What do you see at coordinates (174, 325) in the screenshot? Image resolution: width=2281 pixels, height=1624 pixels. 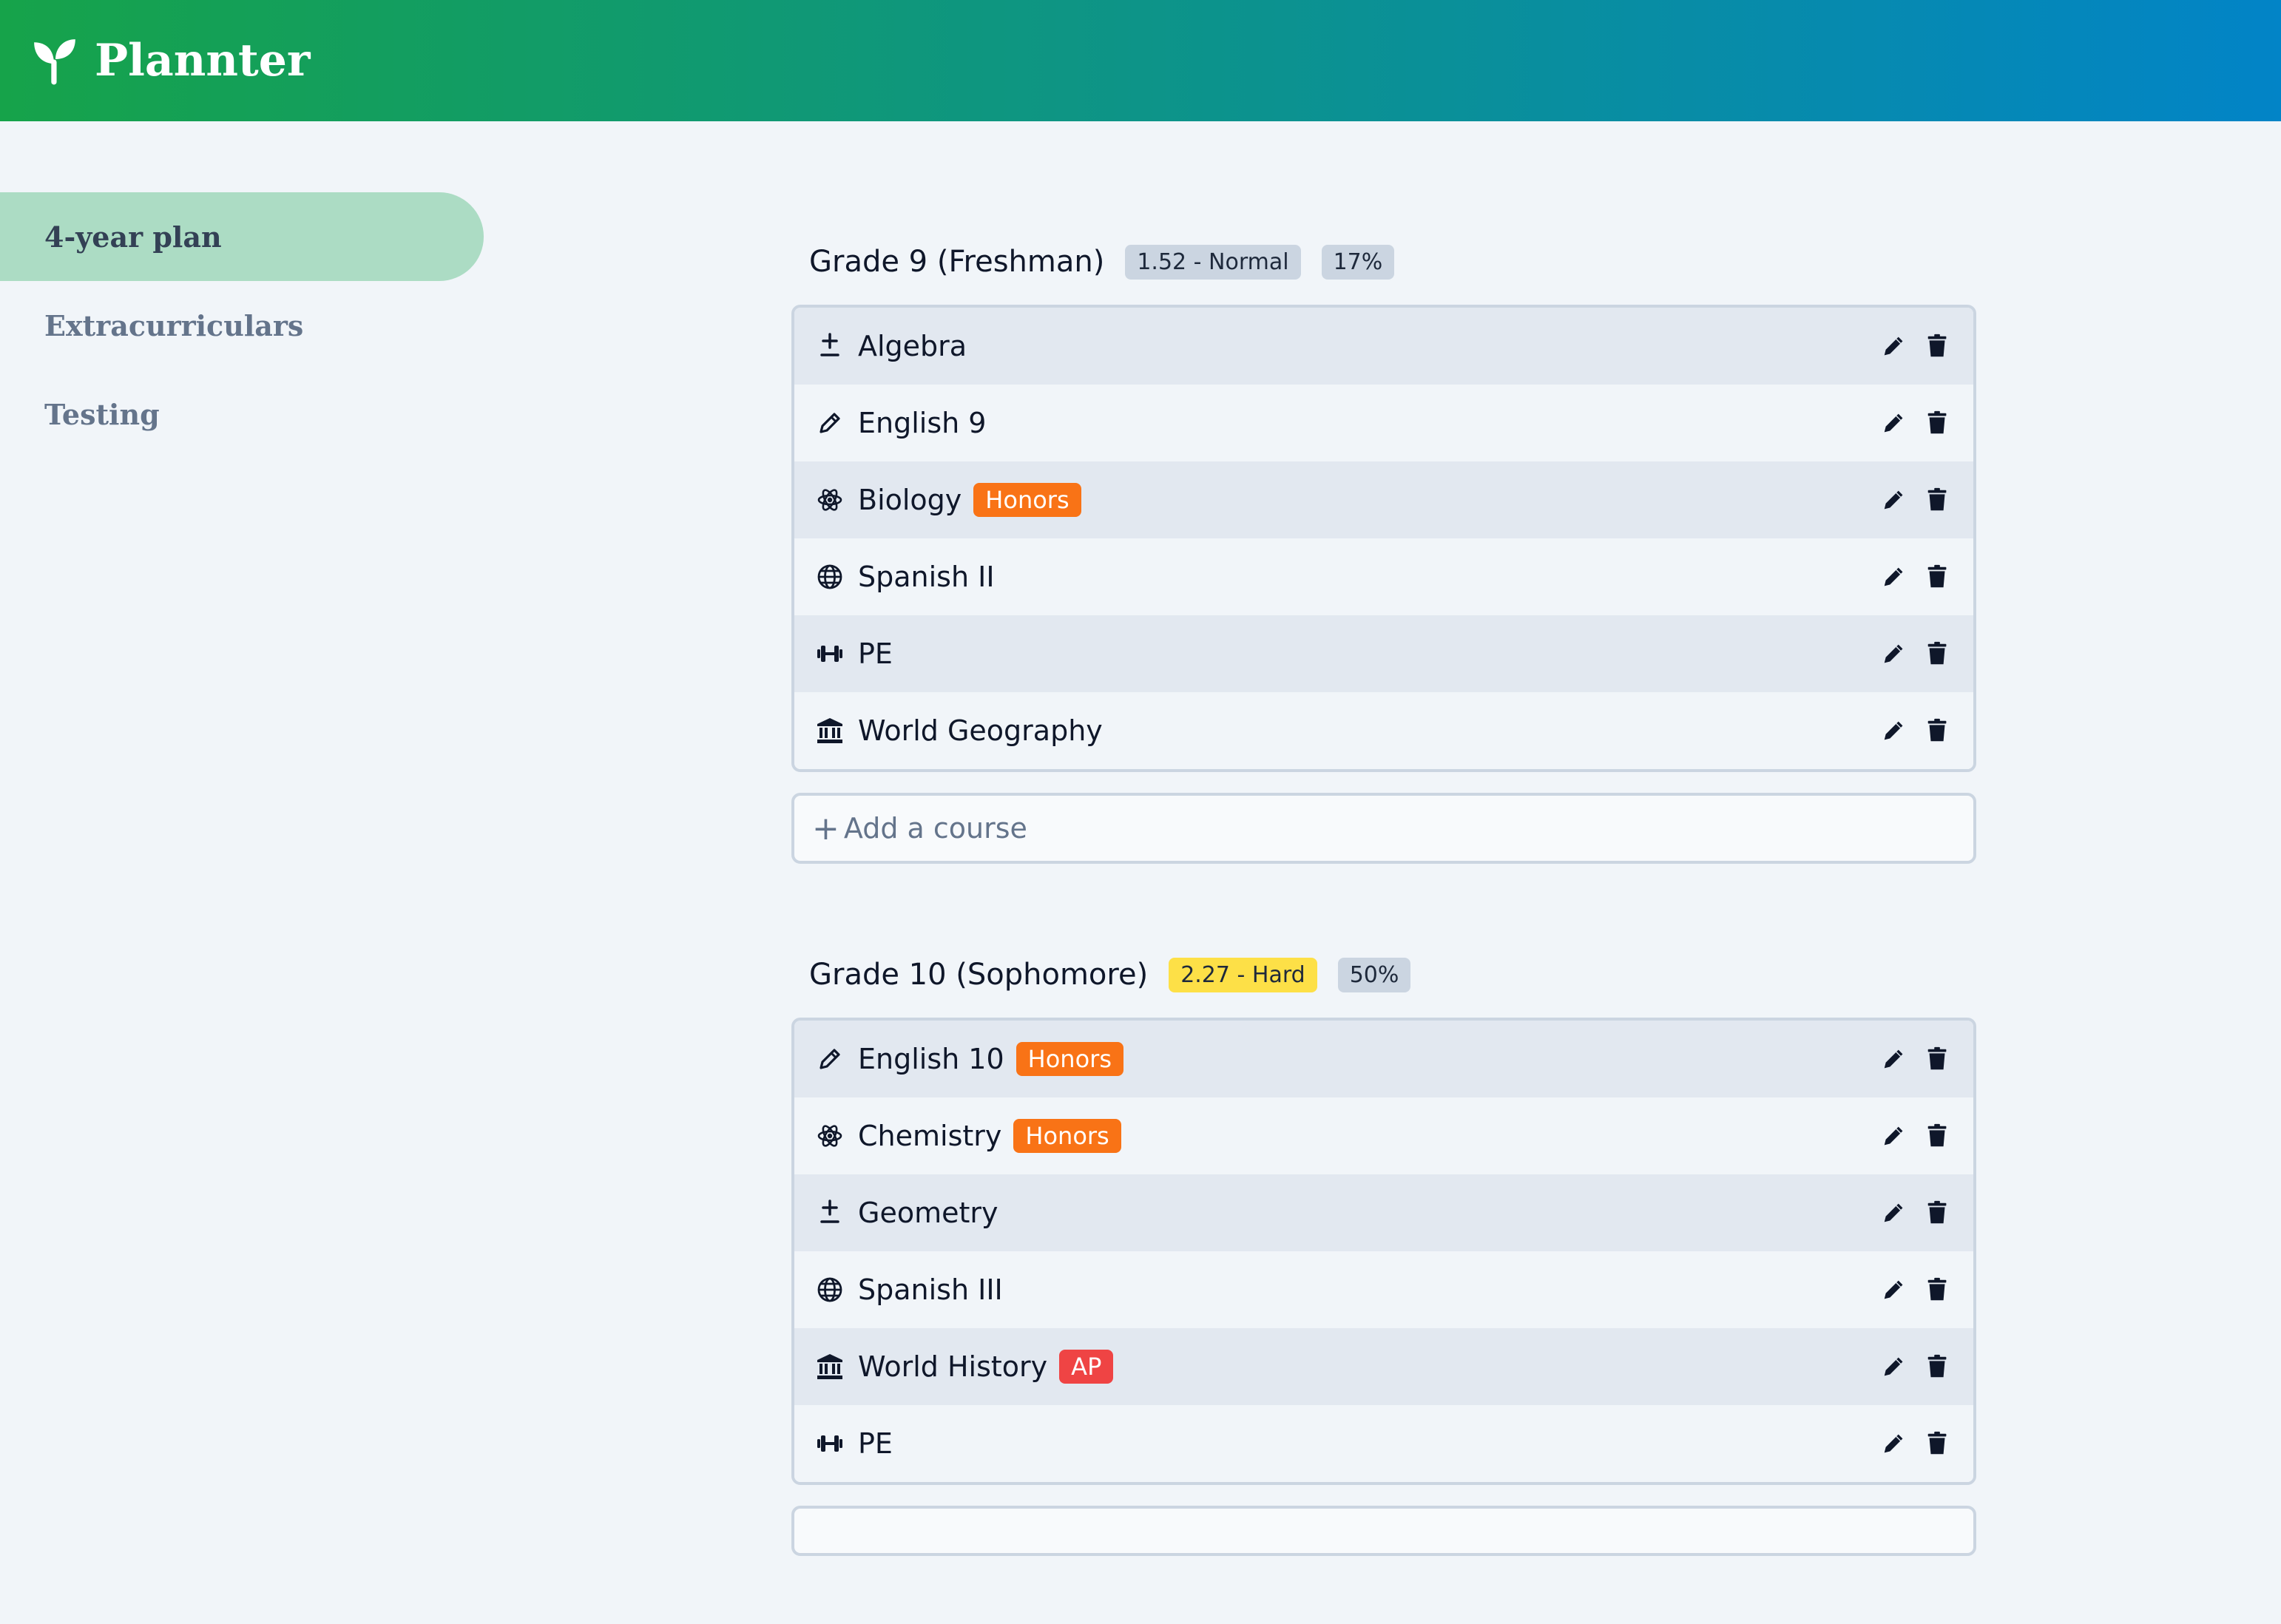 I see `sidebar-item-label: Extracurriculars` at bounding box center [174, 325].